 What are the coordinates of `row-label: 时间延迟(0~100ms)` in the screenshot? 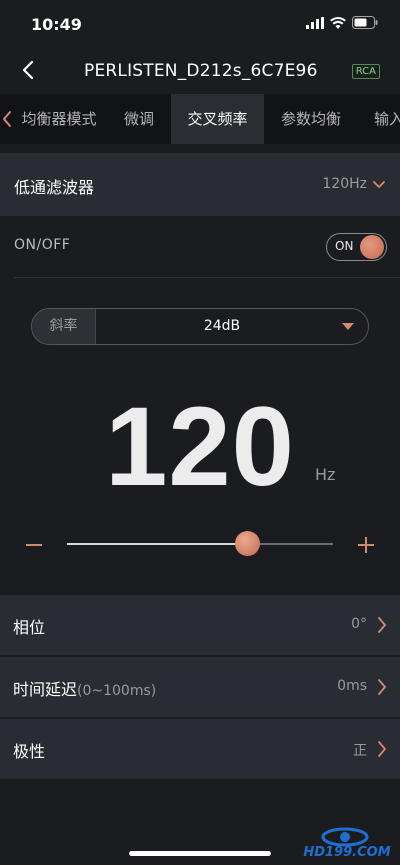 It's located at (85, 689).